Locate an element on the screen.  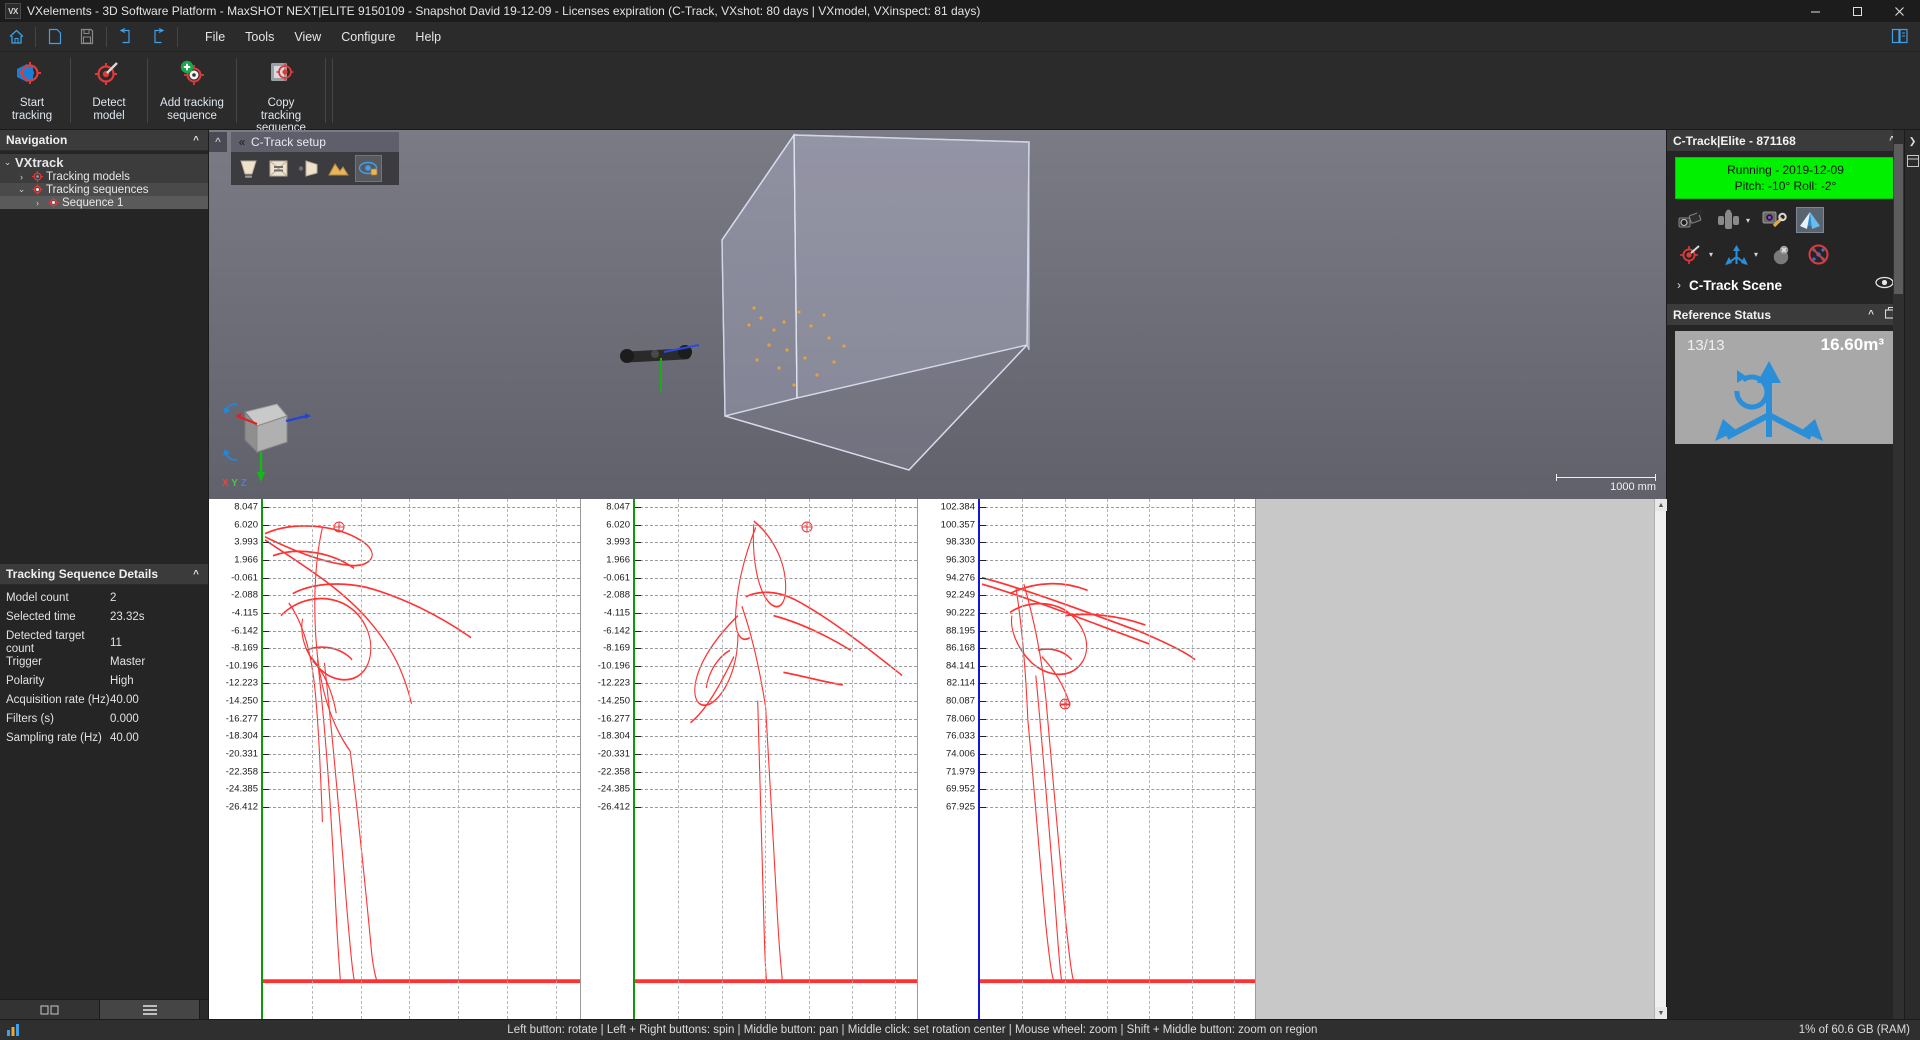
volume-trapezoid-icon is located at coordinates (248, 168).